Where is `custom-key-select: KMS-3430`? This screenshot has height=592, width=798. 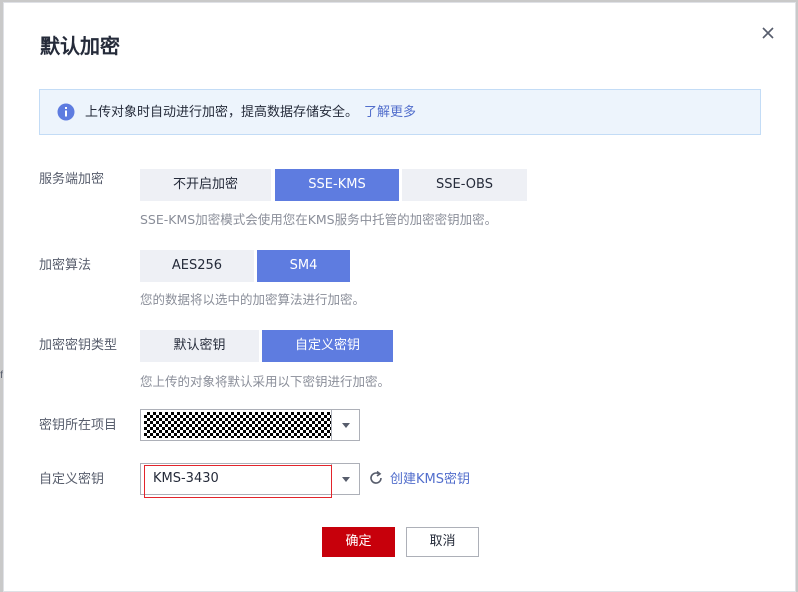 custom-key-select: KMS-3430 is located at coordinates (250, 479).